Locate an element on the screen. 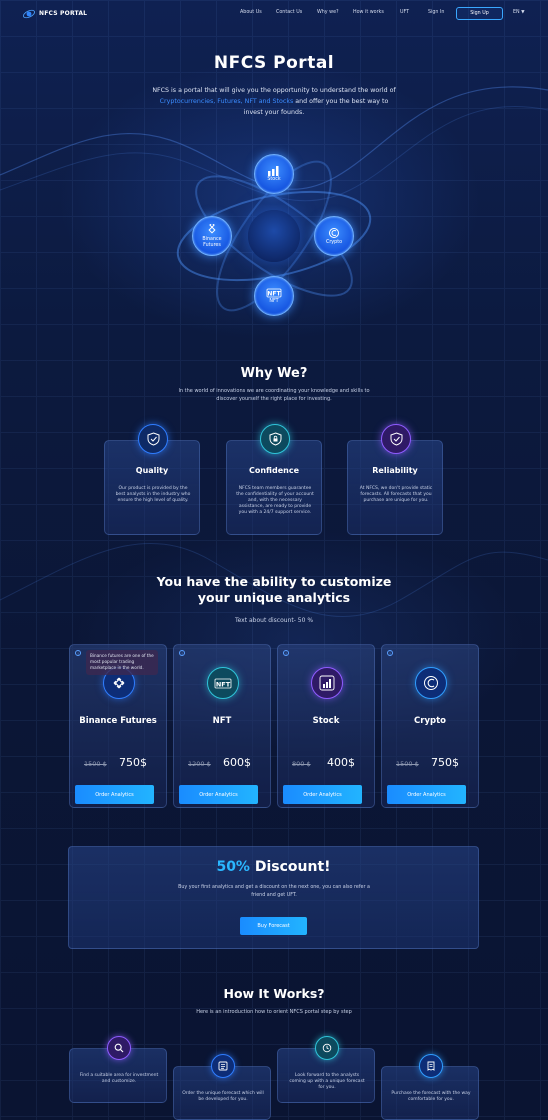  why-name-confidence: Confidence is located at coordinates (273, 470).